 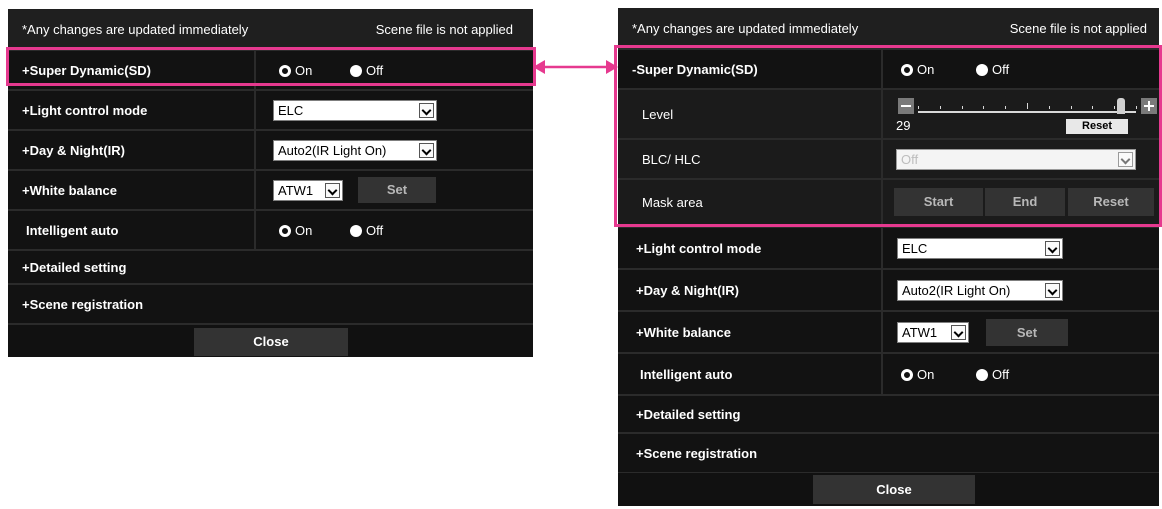 I want to click on highlight-frame, so click(x=271, y=66).